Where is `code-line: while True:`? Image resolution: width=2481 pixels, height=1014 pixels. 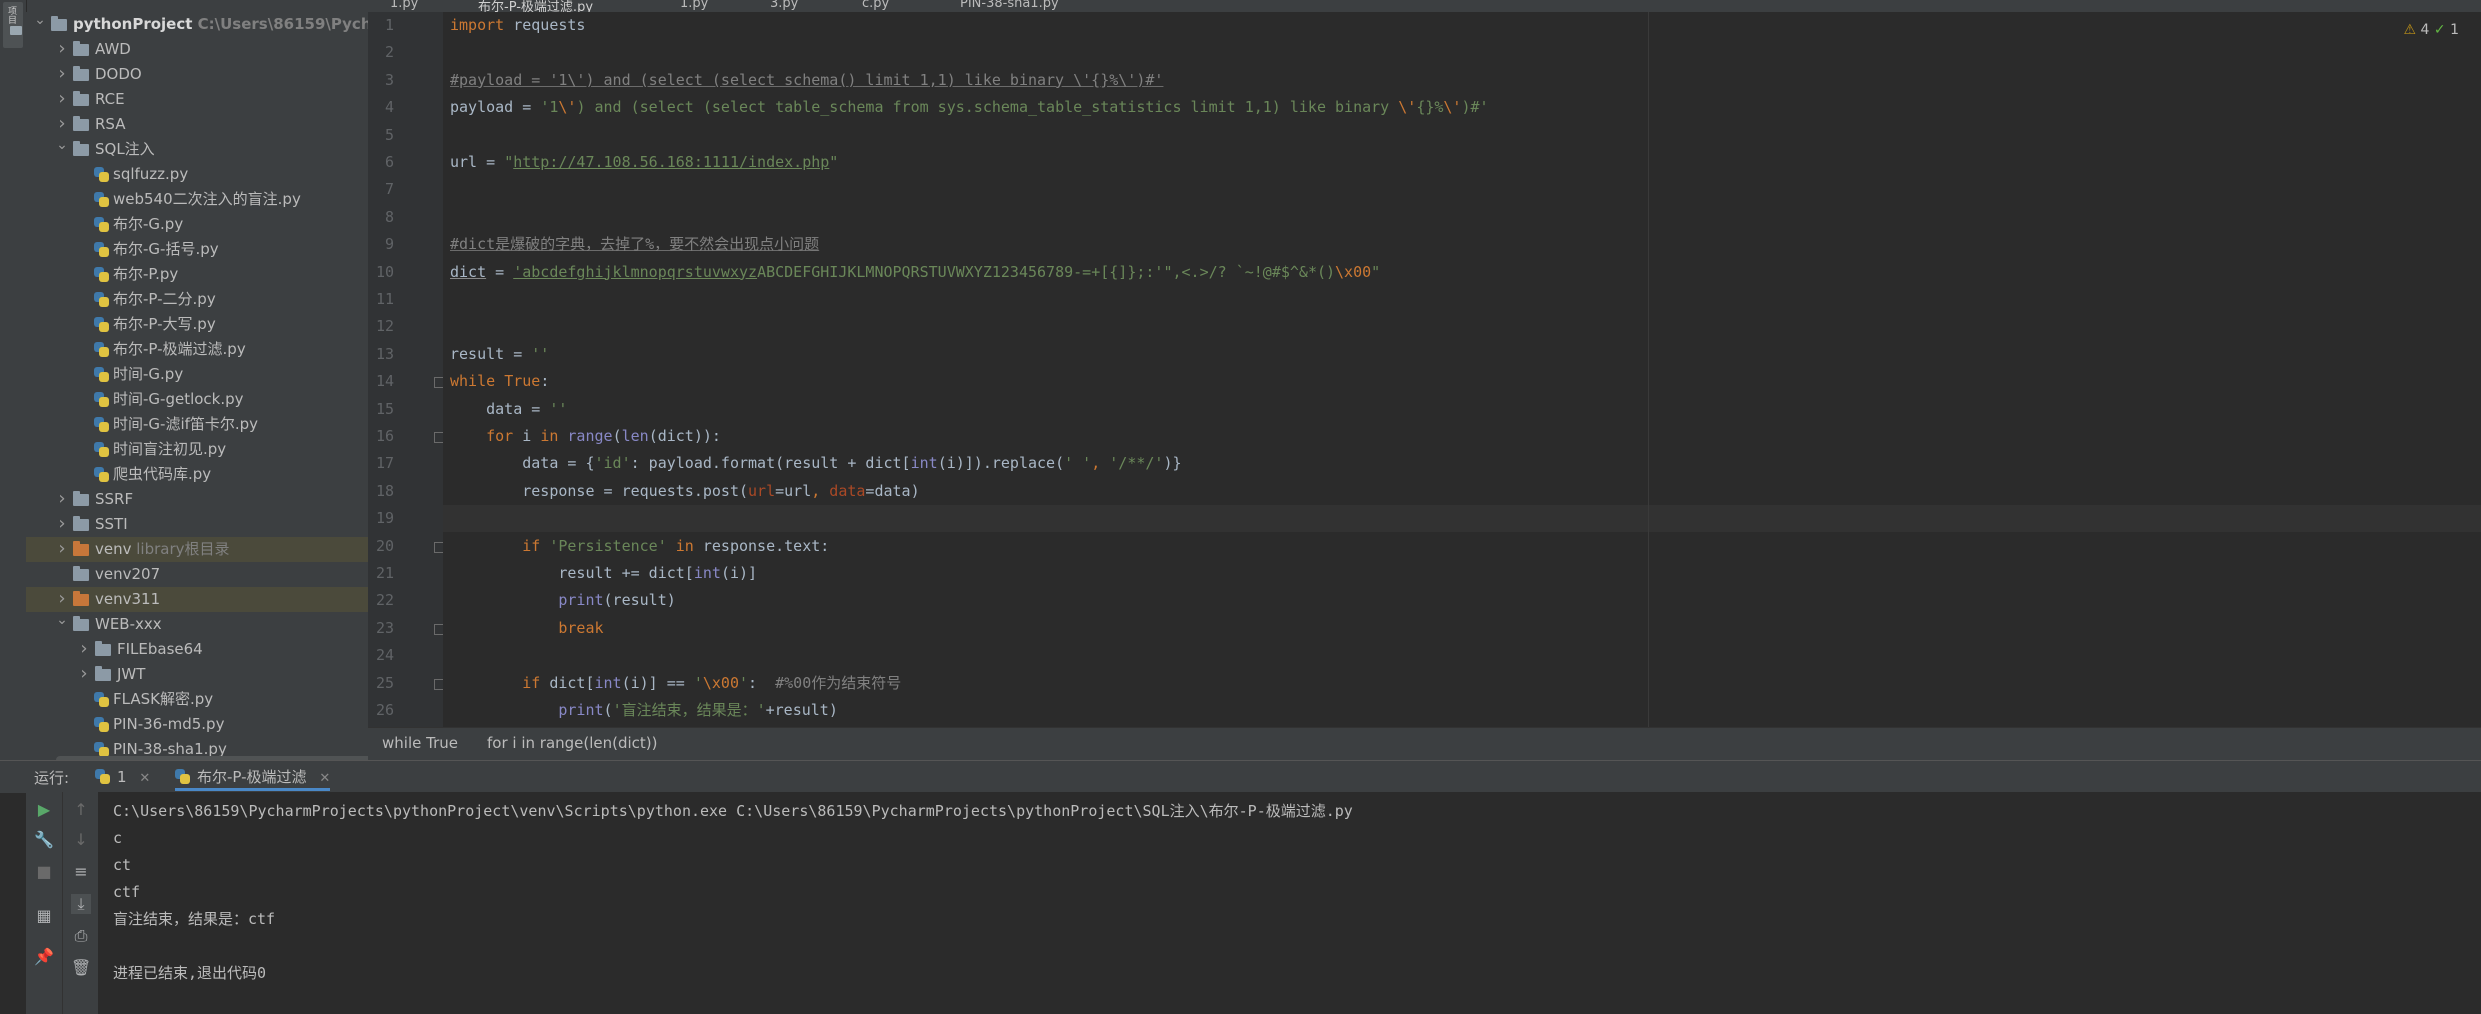 code-line: while True: is located at coordinates (499, 381).